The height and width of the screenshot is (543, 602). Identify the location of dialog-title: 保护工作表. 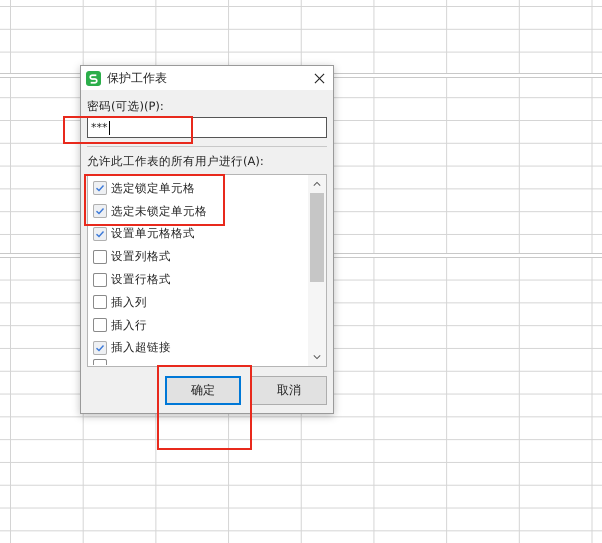
(137, 78).